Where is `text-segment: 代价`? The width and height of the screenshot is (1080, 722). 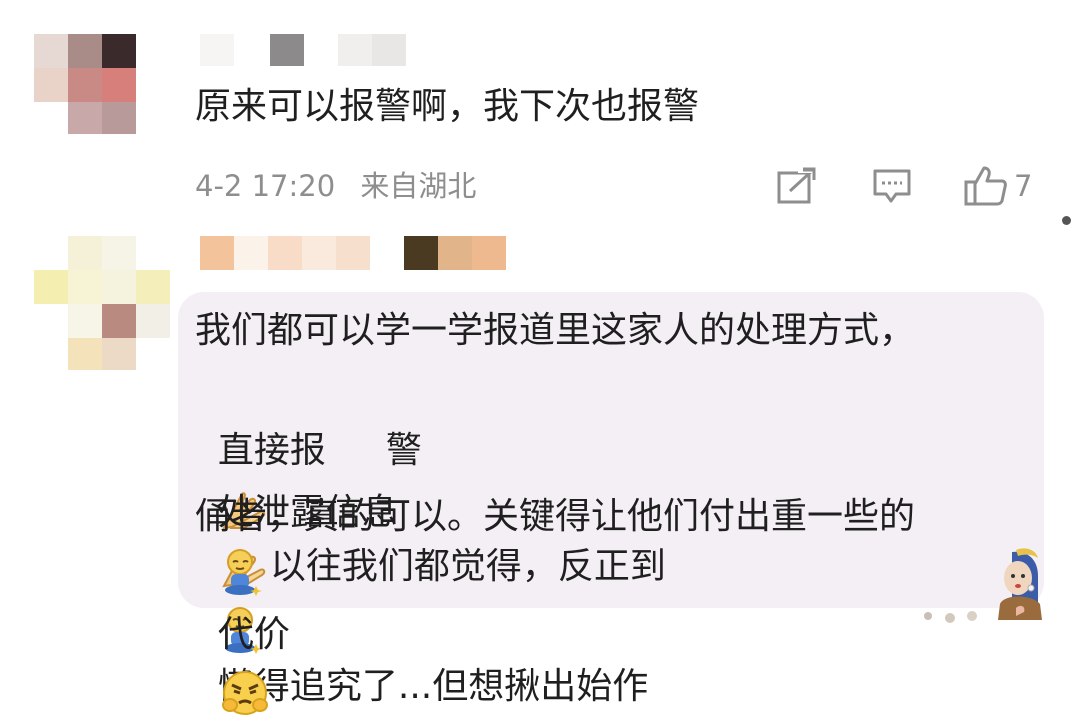
text-segment: 代价 is located at coordinates (253, 634).